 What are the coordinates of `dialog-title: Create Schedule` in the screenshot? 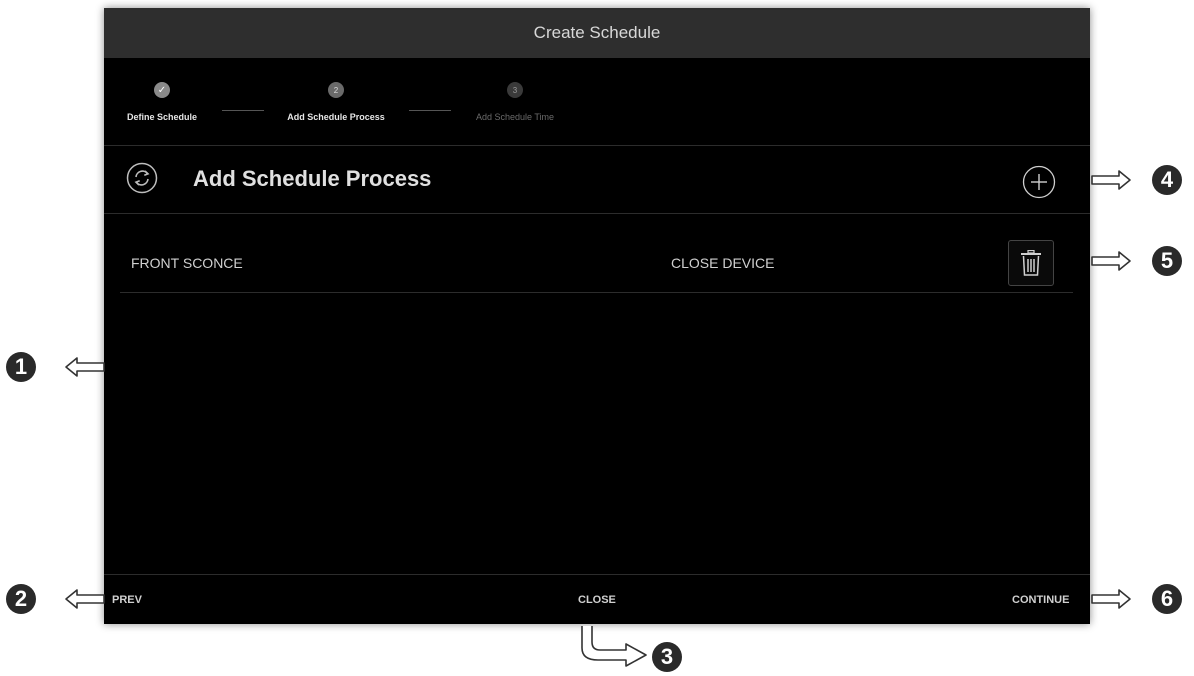 It's located at (597, 33).